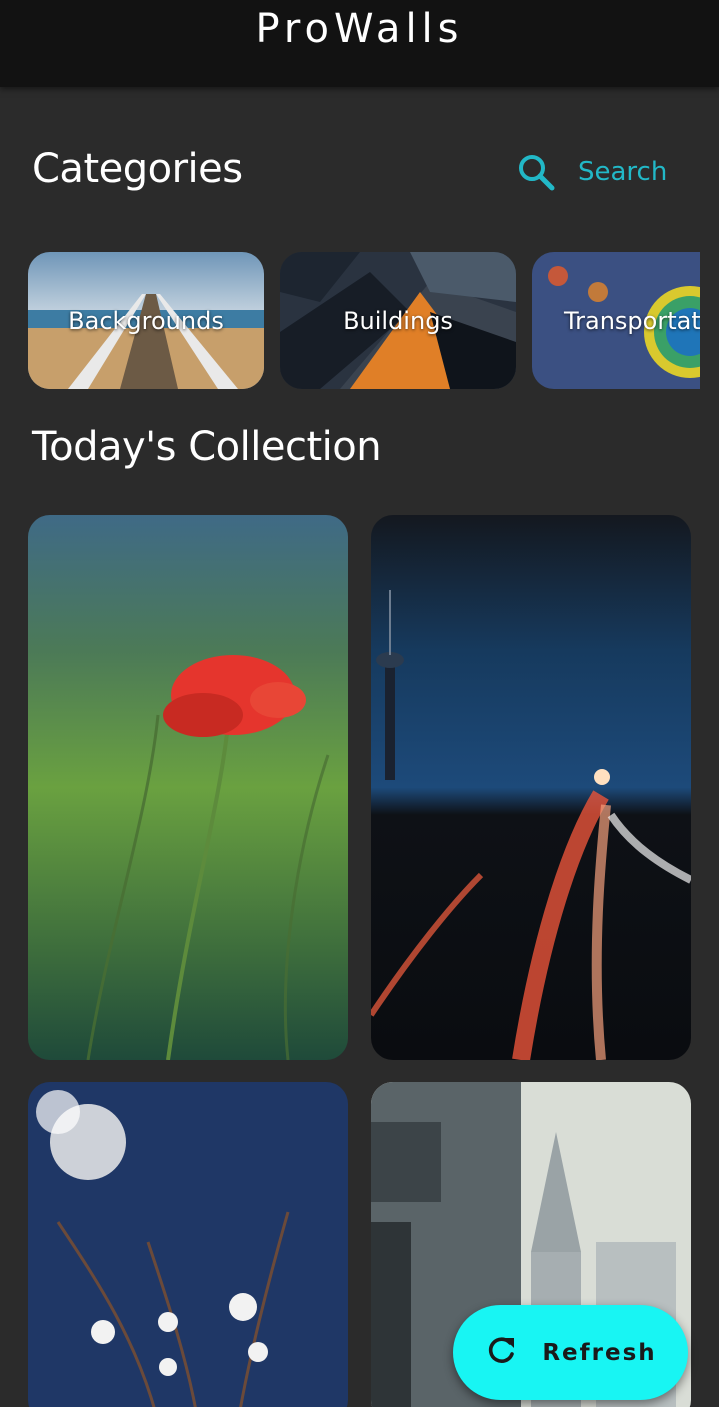  I want to click on category-card-buildings: Buildings, so click(398, 320).